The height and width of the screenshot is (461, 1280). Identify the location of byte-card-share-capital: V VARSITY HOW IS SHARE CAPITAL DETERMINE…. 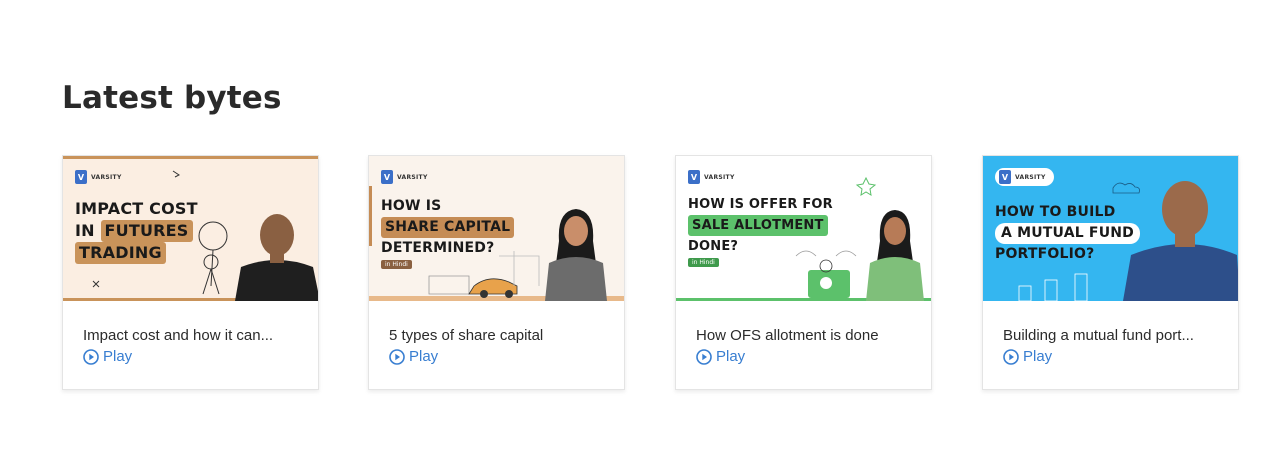
(496, 272).